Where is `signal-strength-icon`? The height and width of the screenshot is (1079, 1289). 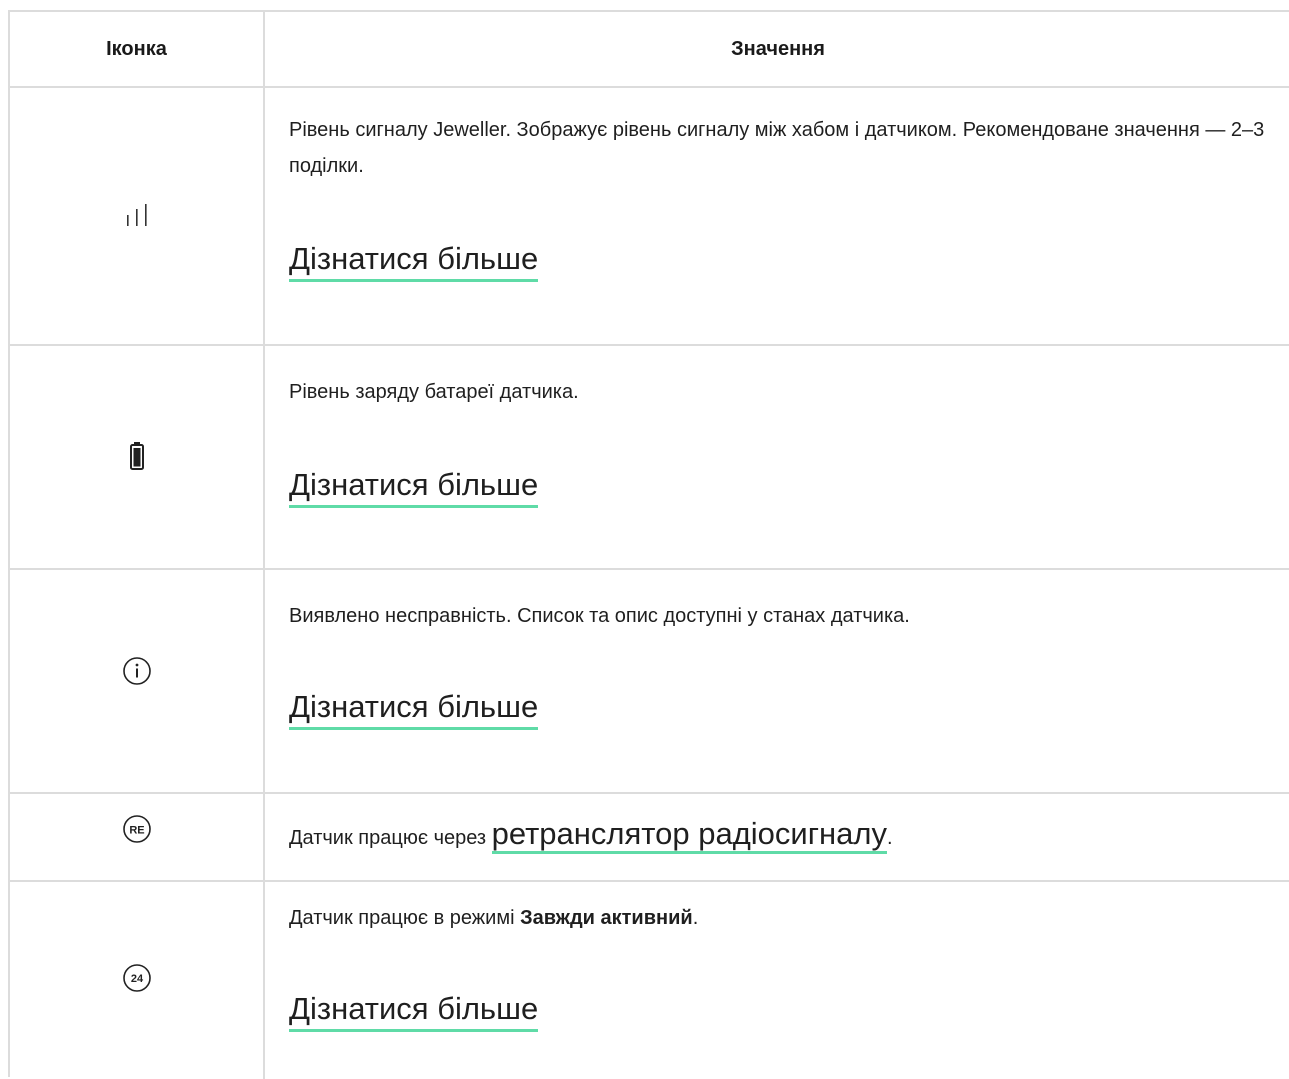
signal-strength-icon is located at coordinates (136, 215).